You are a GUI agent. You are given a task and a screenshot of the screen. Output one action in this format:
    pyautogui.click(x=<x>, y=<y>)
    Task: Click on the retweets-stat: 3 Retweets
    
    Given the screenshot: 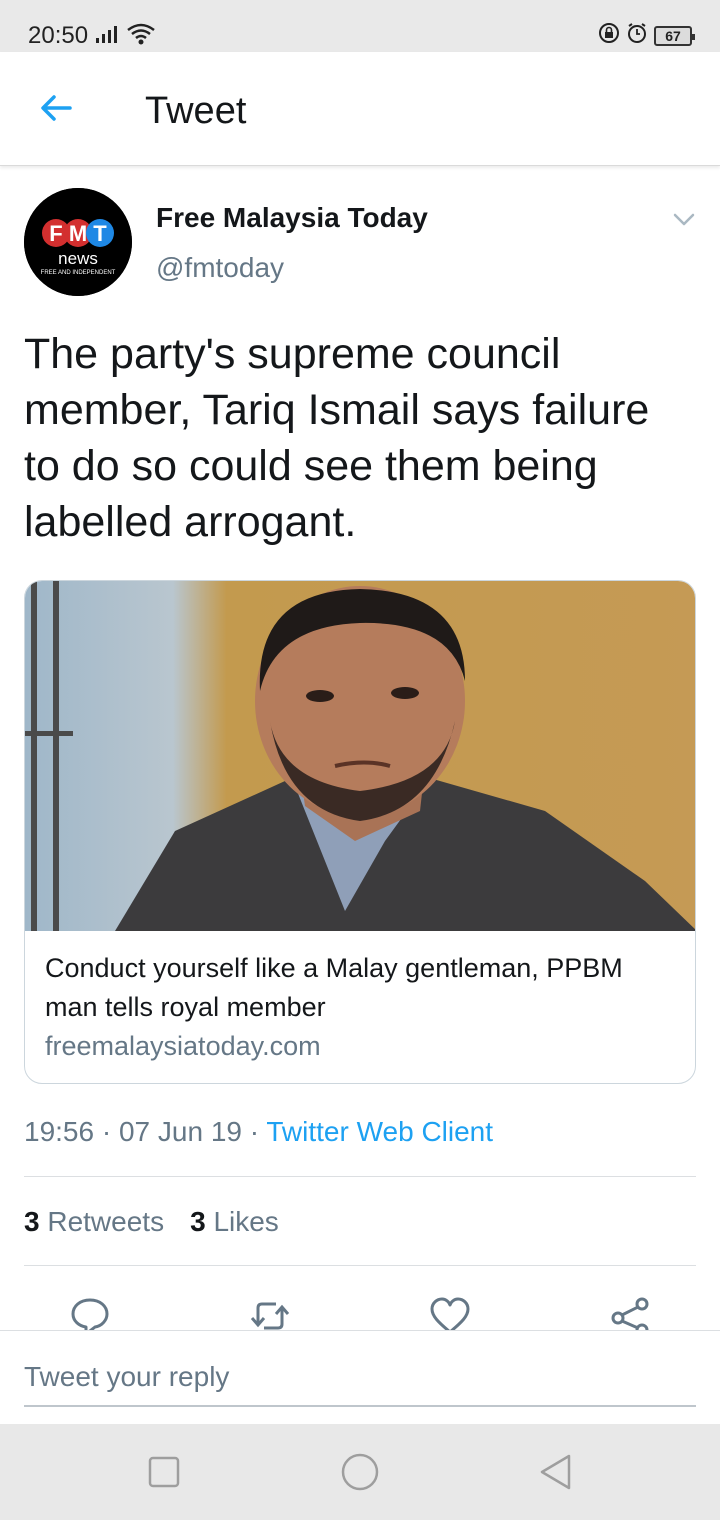 What is the action you would take?
    pyautogui.click(x=94, y=1222)
    